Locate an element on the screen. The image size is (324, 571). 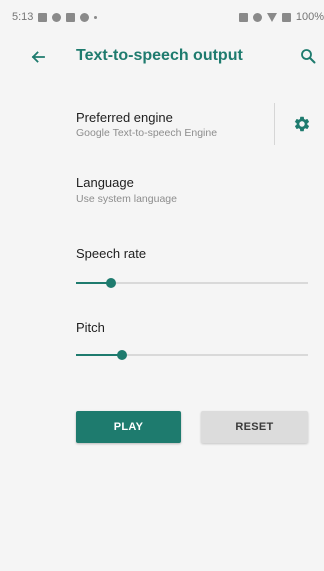
back-button is located at coordinates (38, 57).